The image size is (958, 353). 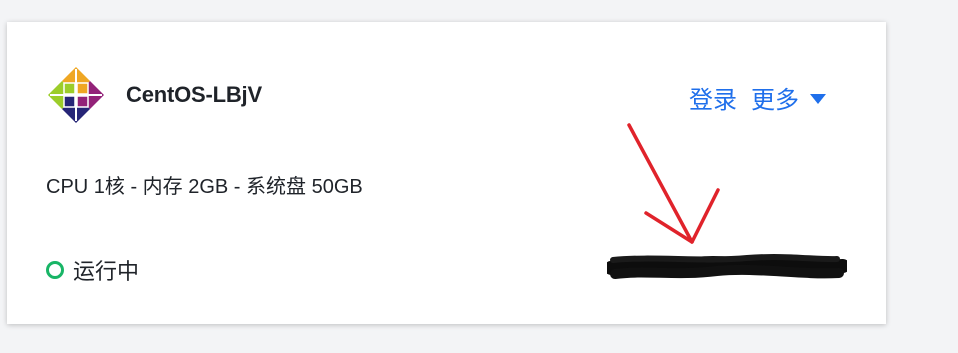 I want to click on instance-spec: CPU 1核 - 内存 2GB - 系统盘 50GB, so click(x=204, y=187).